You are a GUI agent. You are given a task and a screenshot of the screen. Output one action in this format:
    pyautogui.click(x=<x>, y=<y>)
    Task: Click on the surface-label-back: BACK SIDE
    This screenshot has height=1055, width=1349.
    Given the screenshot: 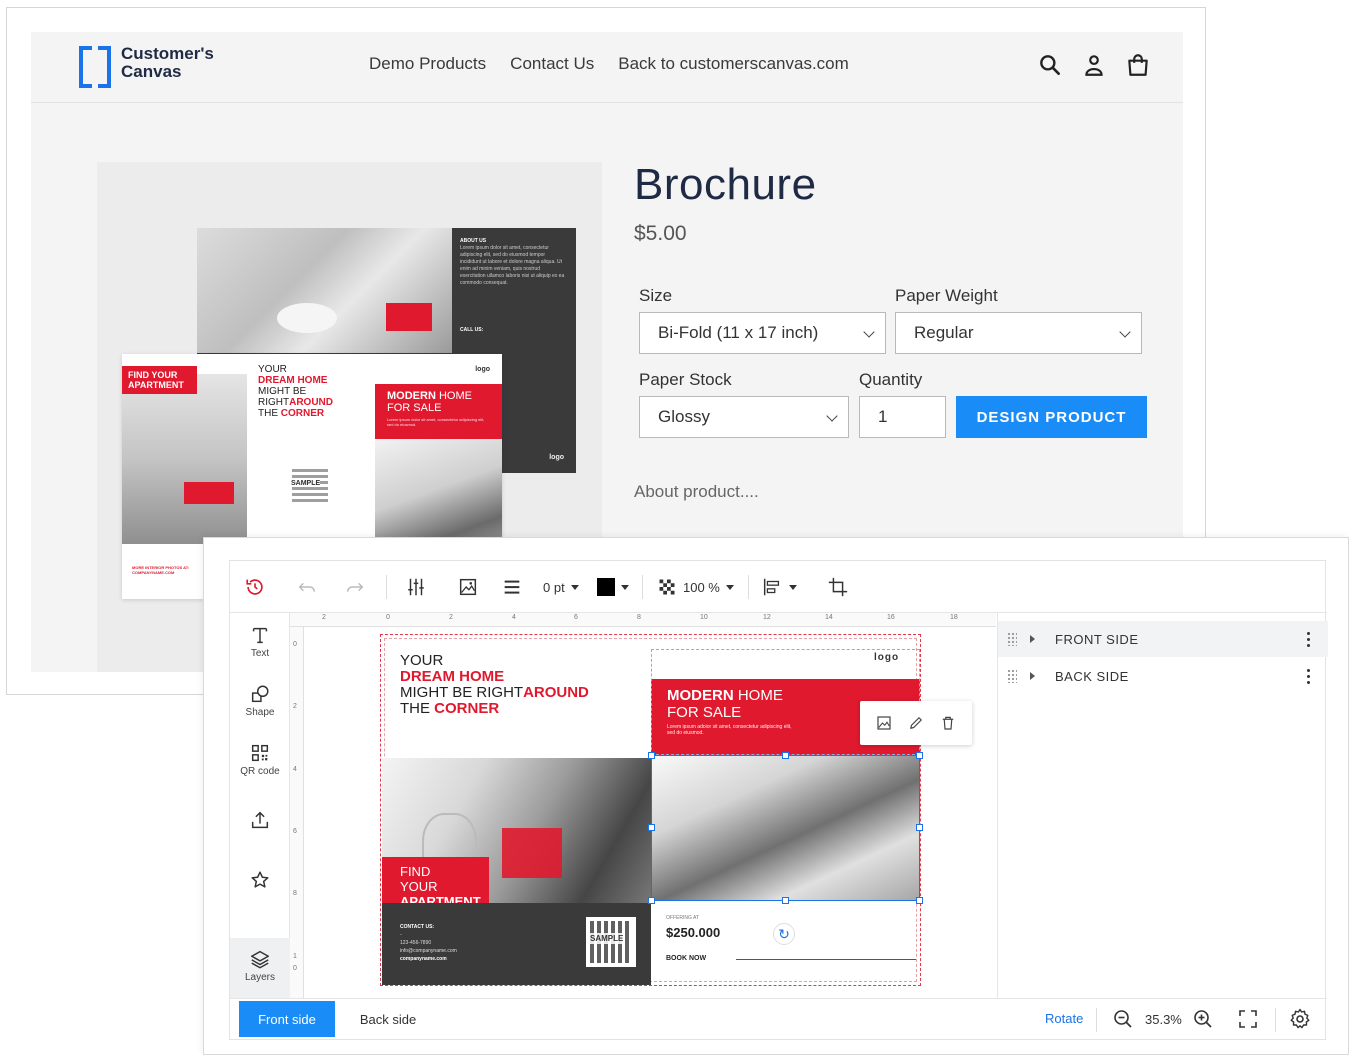 What is the action you would take?
    pyautogui.click(x=1092, y=676)
    